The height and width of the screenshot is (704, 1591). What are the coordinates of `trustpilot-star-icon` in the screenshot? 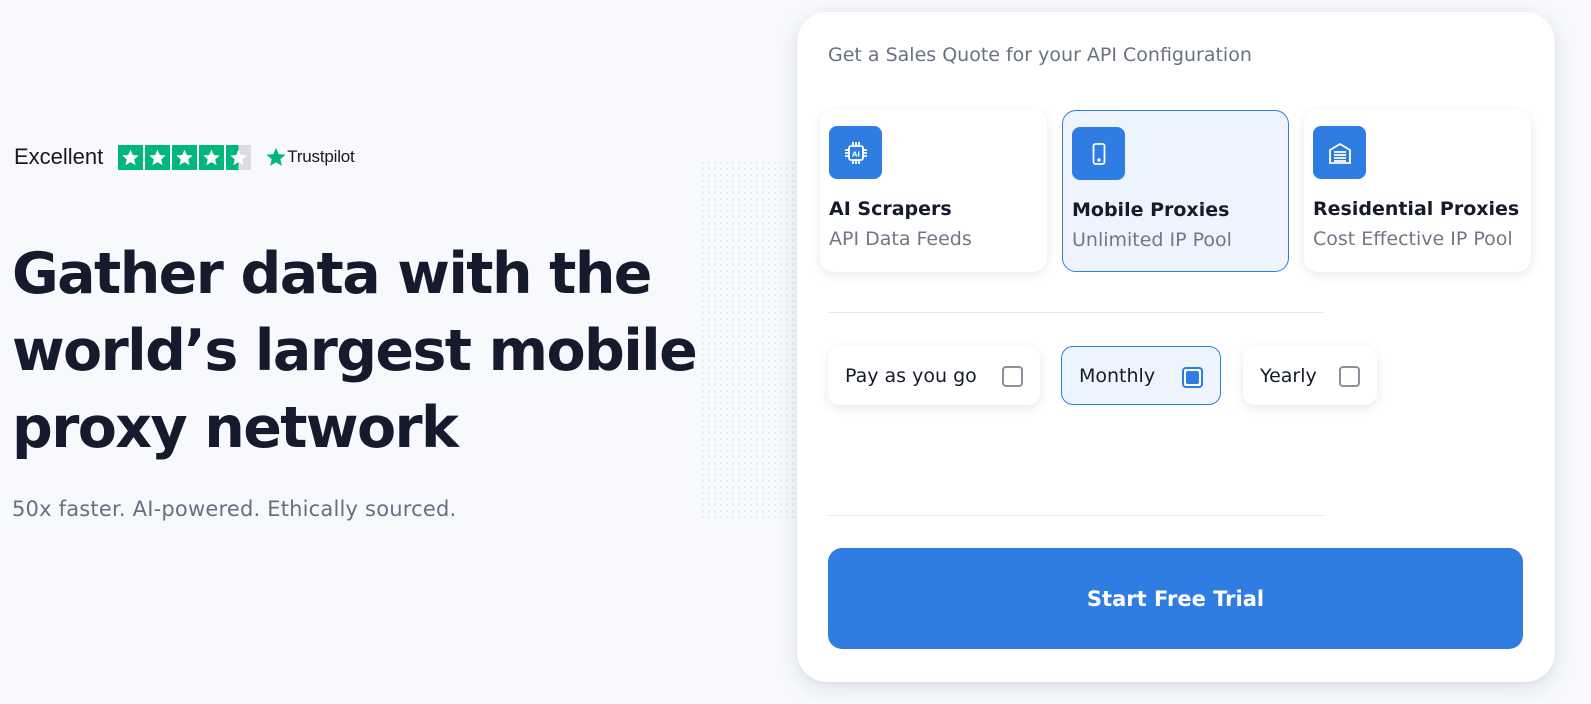 It's located at (276, 156).